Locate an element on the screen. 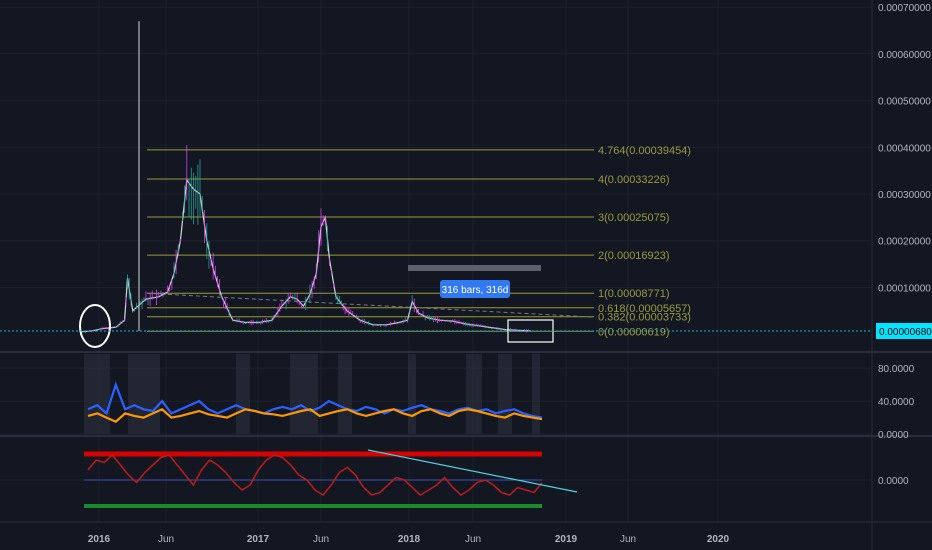 Image resolution: width=932 pixels, height=550 pixels. price-tick-label: 0.00010000 is located at coordinates (904, 288).